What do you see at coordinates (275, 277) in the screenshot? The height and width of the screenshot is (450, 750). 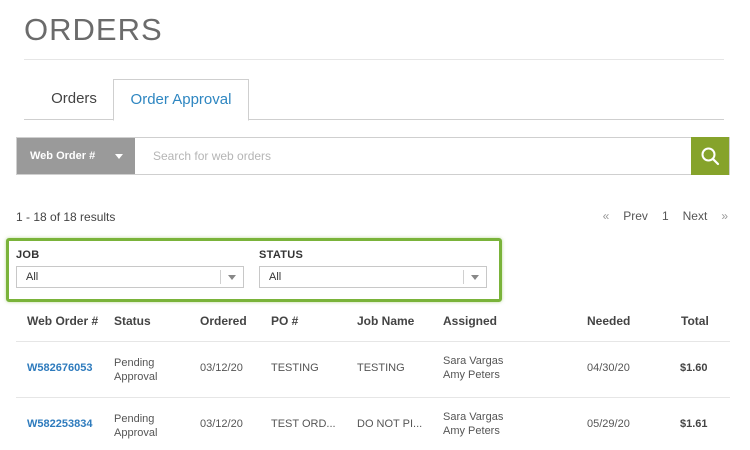 I see `status-filter-value: All` at bounding box center [275, 277].